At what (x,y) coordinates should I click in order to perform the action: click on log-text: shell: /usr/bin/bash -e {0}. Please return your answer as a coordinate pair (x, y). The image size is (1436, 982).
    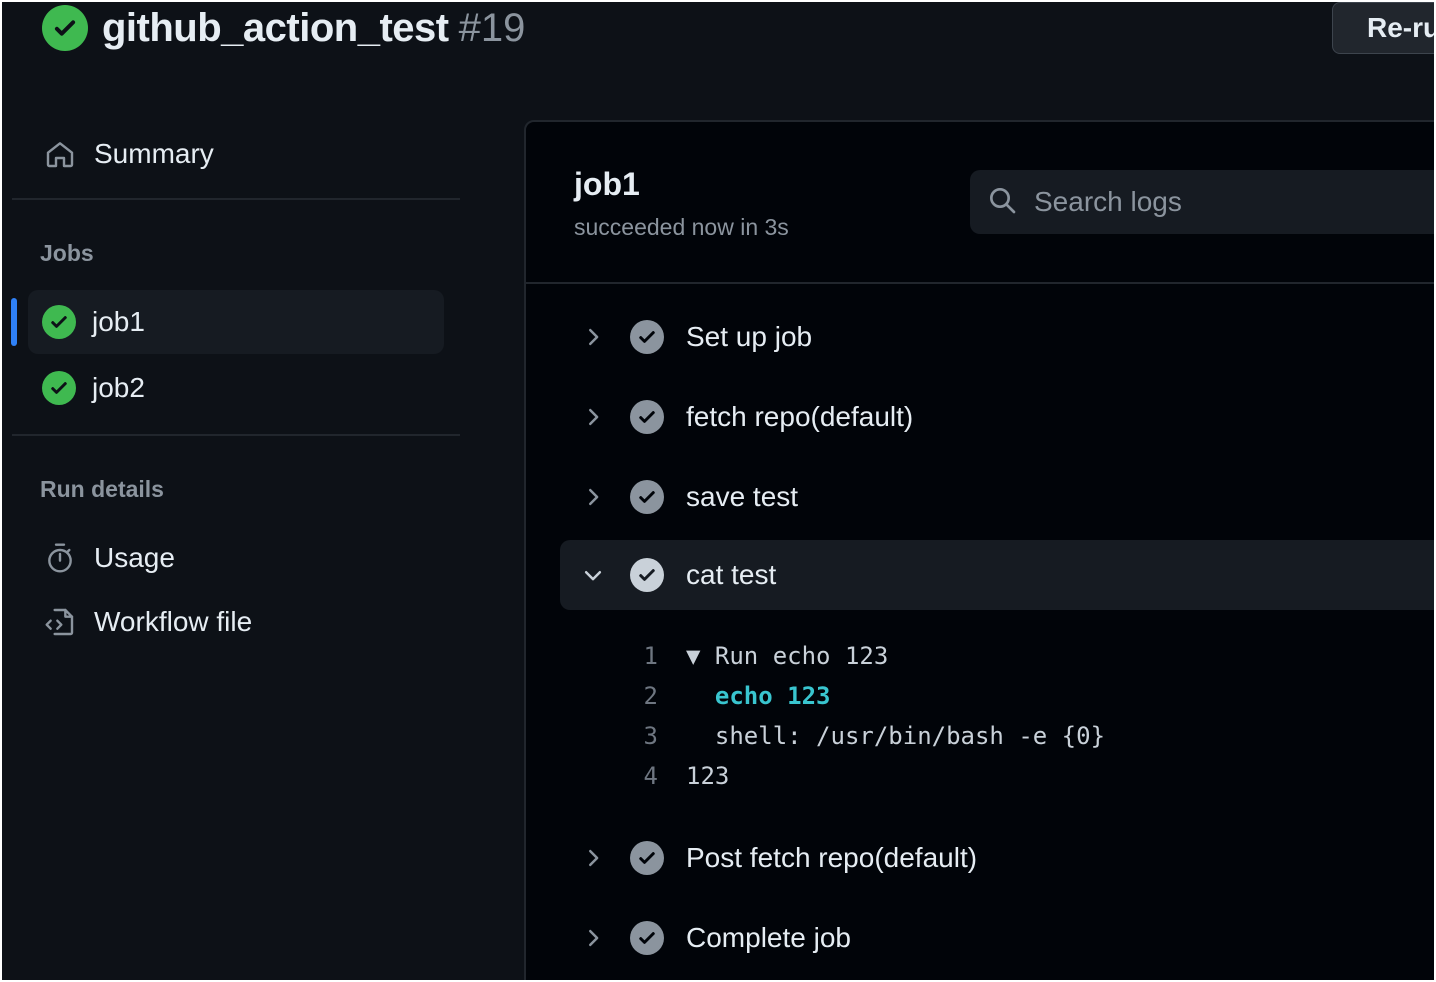
    Looking at the image, I should click on (896, 736).